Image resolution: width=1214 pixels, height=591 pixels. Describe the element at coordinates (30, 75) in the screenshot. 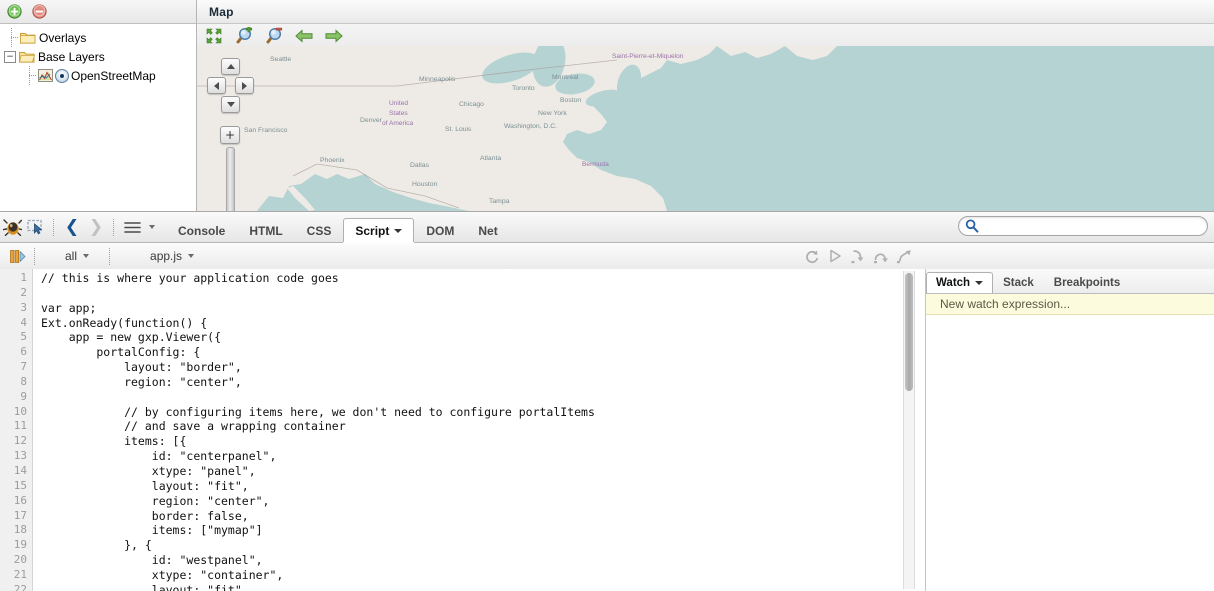

I see `tree-indent` at that location.